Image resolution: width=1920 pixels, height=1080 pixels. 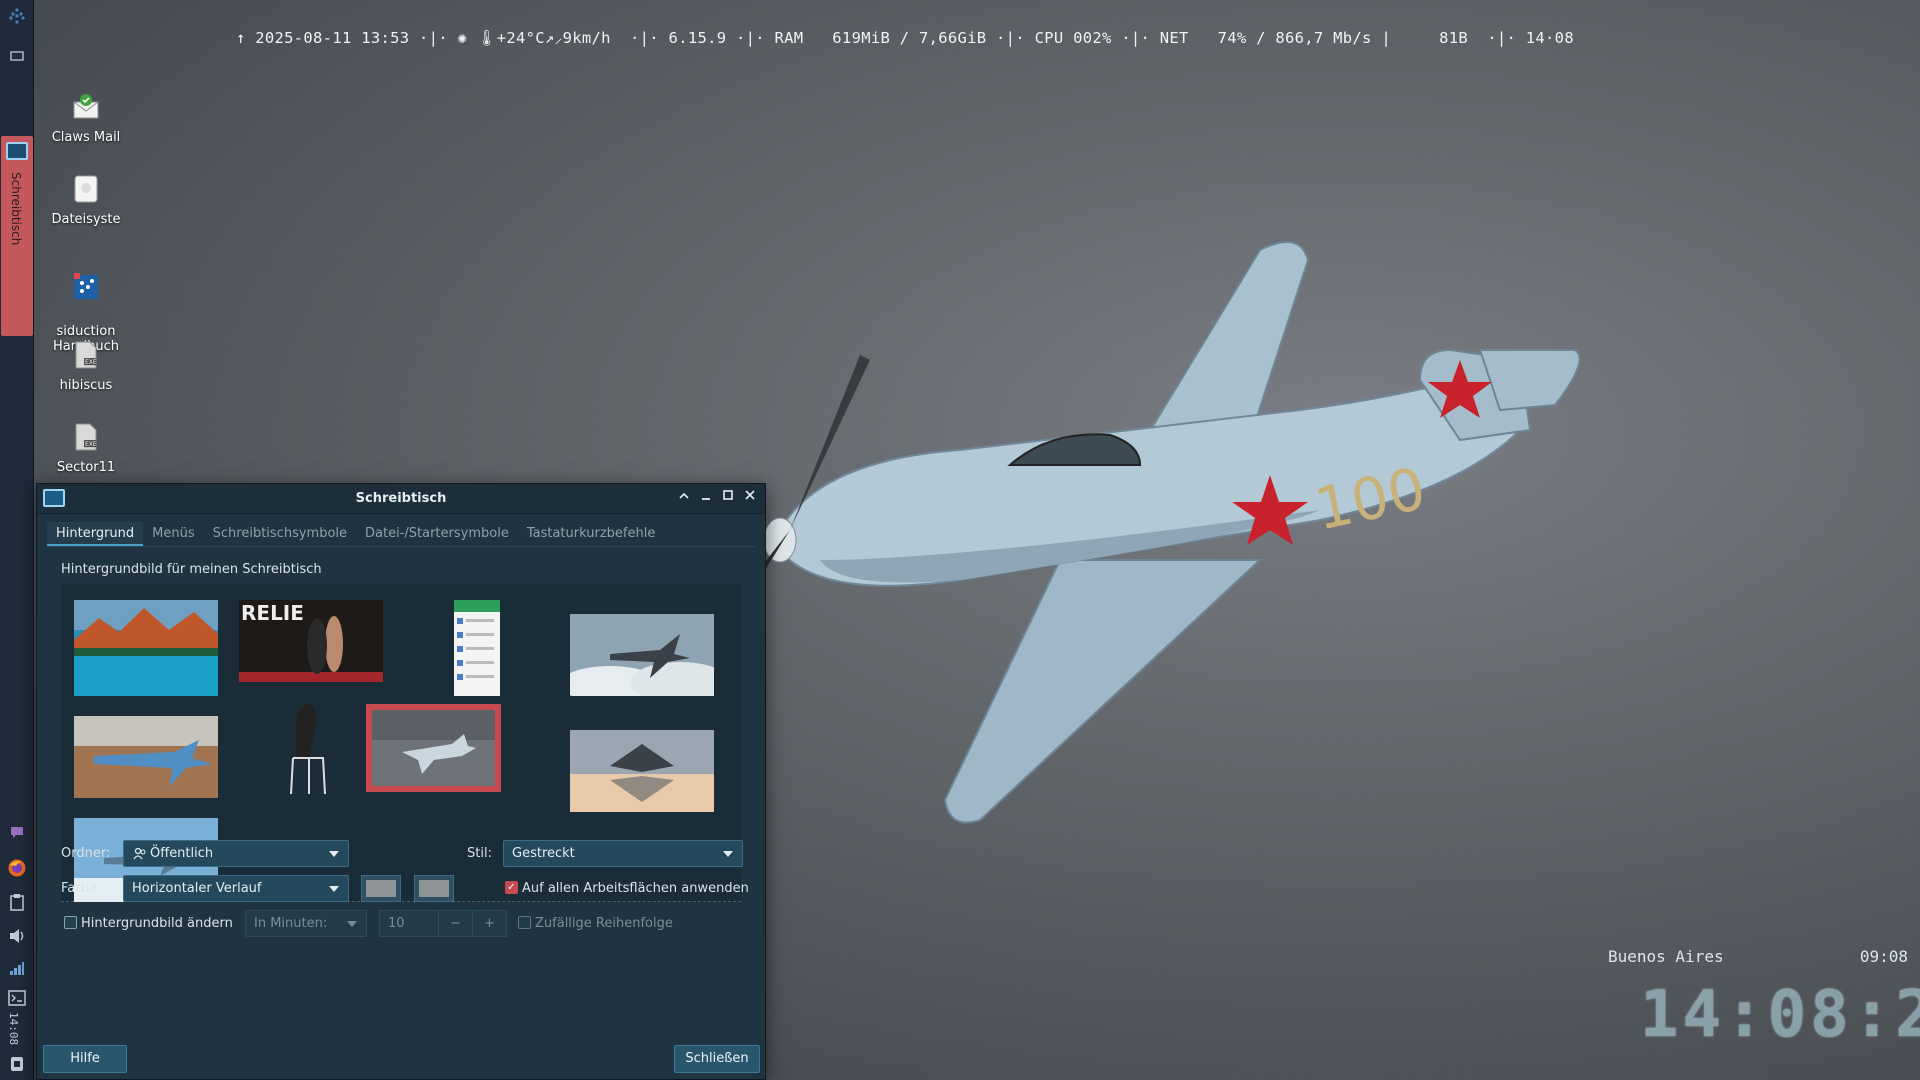 I want to click on taskbar-item-label: Schreibtisch, so click(x=16, y=209).